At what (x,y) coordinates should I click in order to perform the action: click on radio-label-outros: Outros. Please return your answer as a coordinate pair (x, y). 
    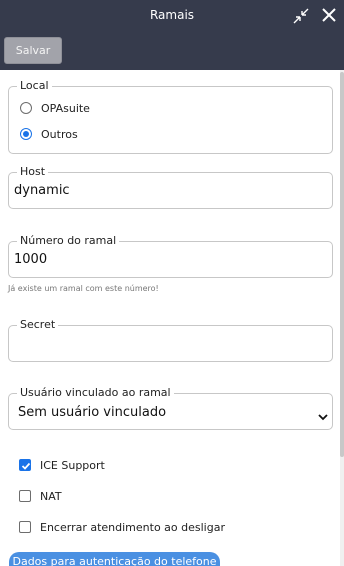
    Looking at the image, I should click on (59, 134).